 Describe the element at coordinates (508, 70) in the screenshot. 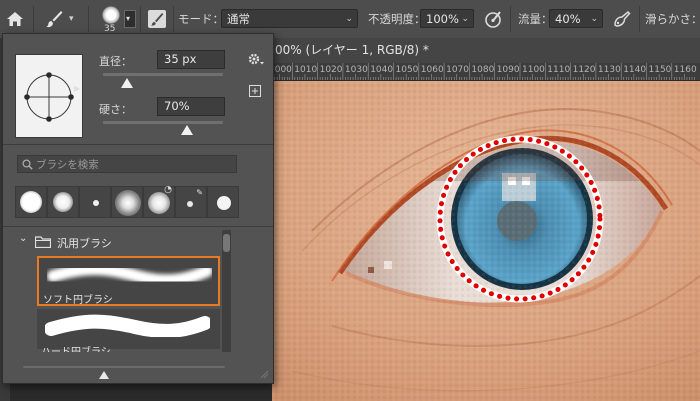

I see `ruler-tick-label: 1090` at that location.